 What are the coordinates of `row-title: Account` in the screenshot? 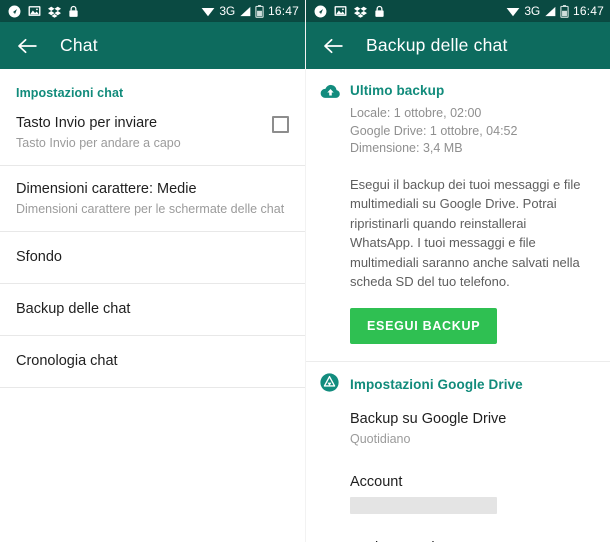 It's located at (376, 481).